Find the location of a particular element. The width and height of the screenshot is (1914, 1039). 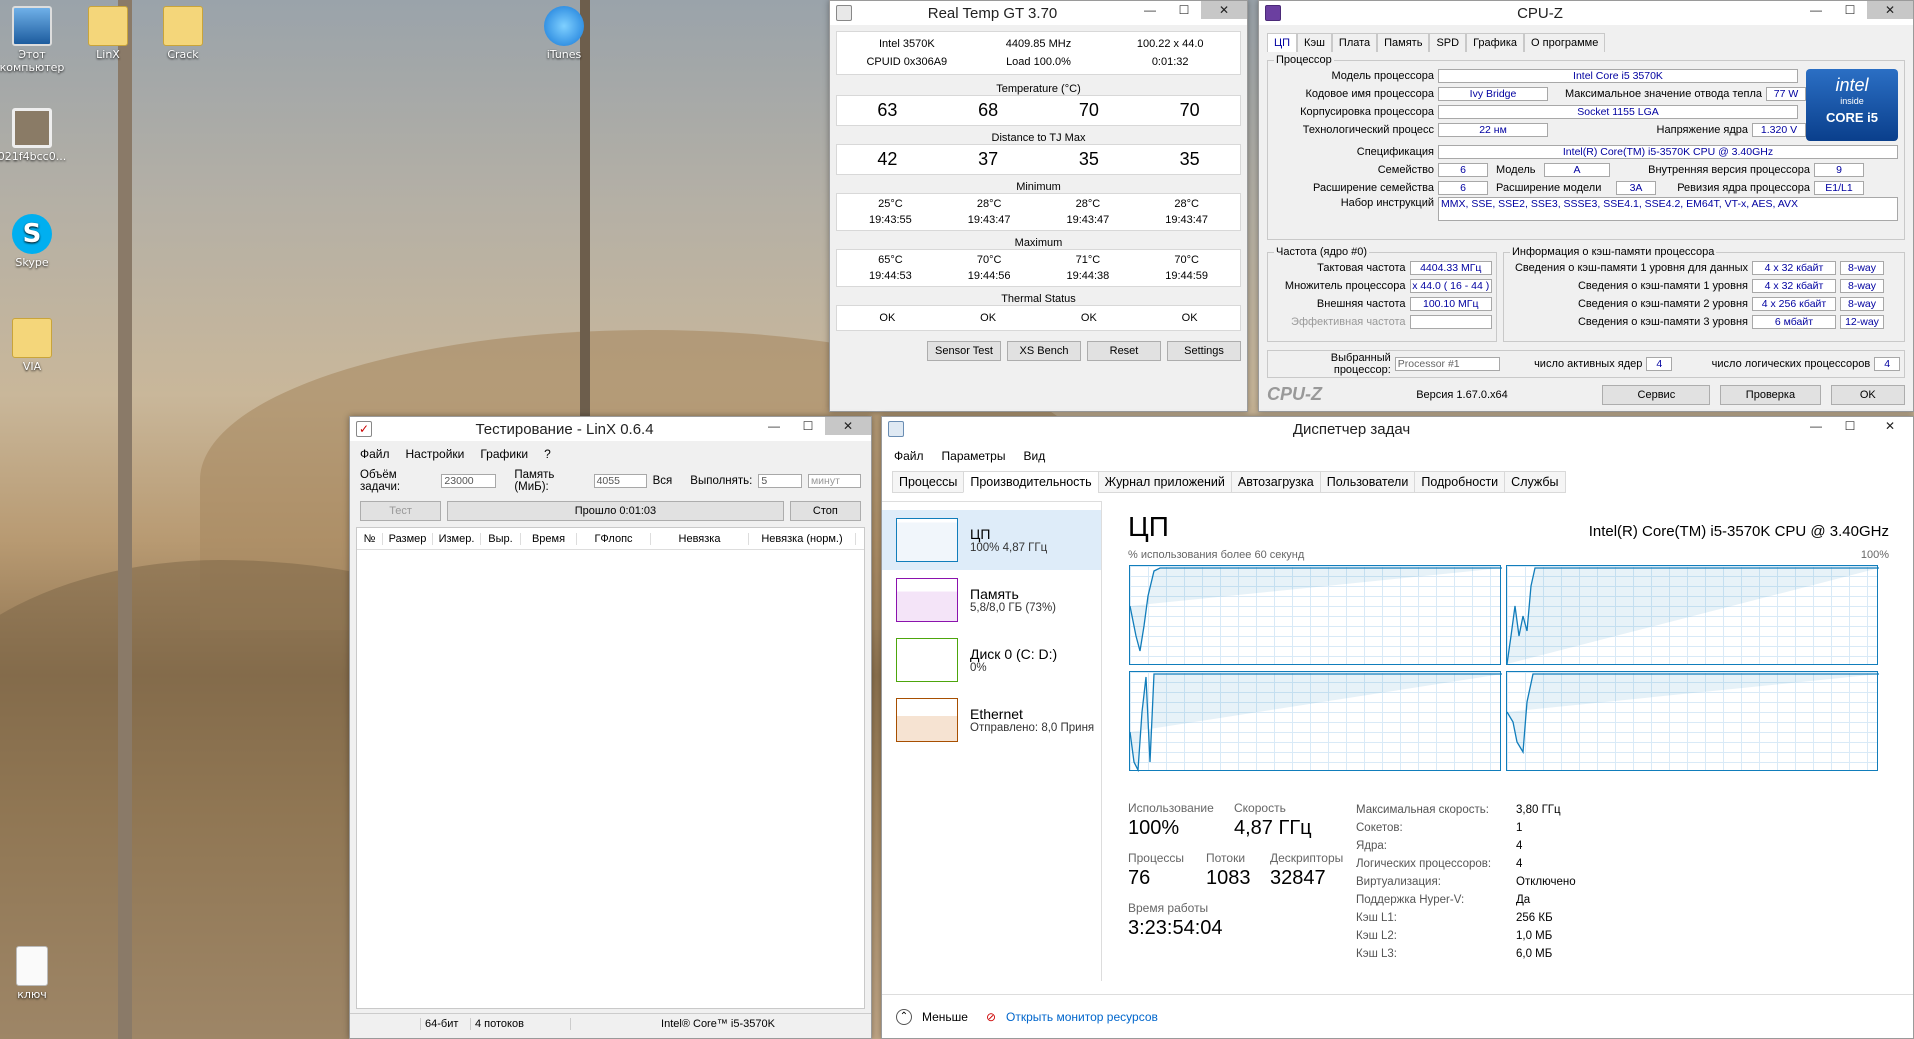

min-temp: 28°C is located at coordinates (1088, 204).